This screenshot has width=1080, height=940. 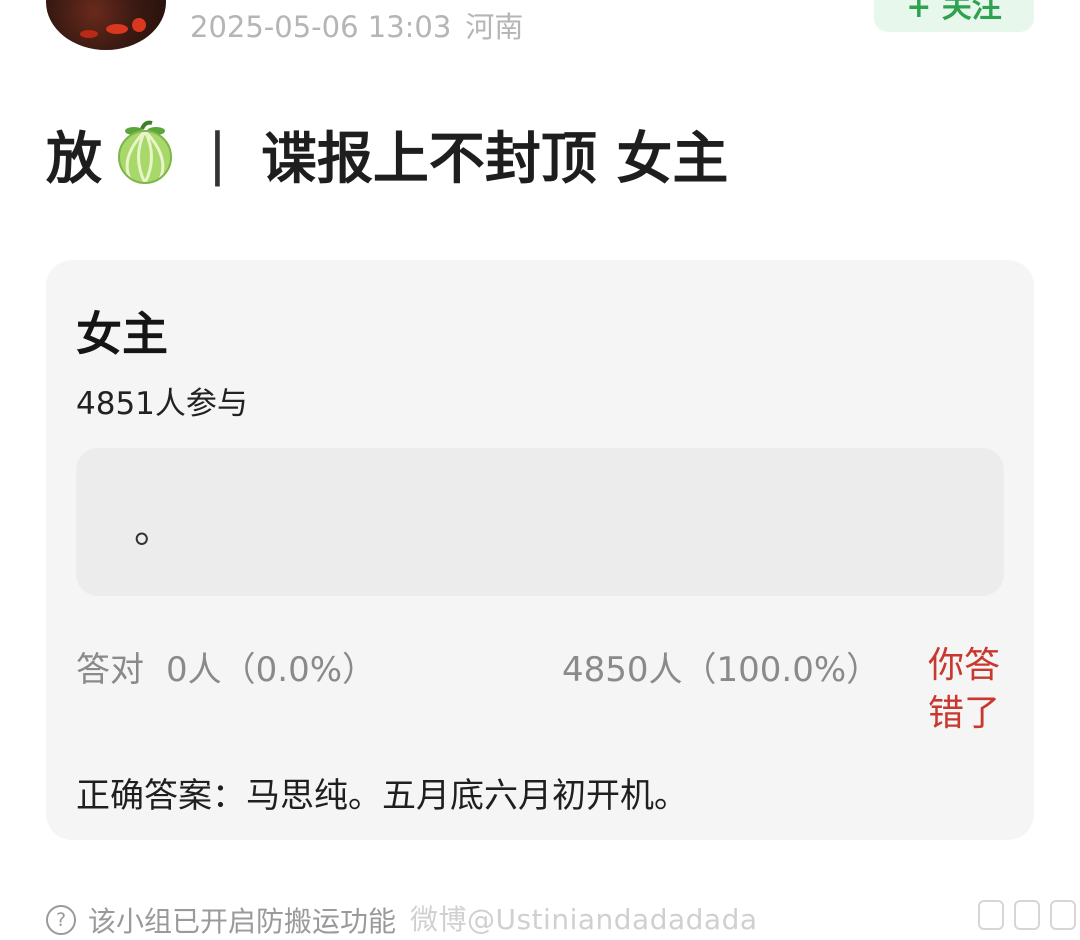 I want to click on title-text: 谍报上不封顶 女主, so click(x=494, y=159).